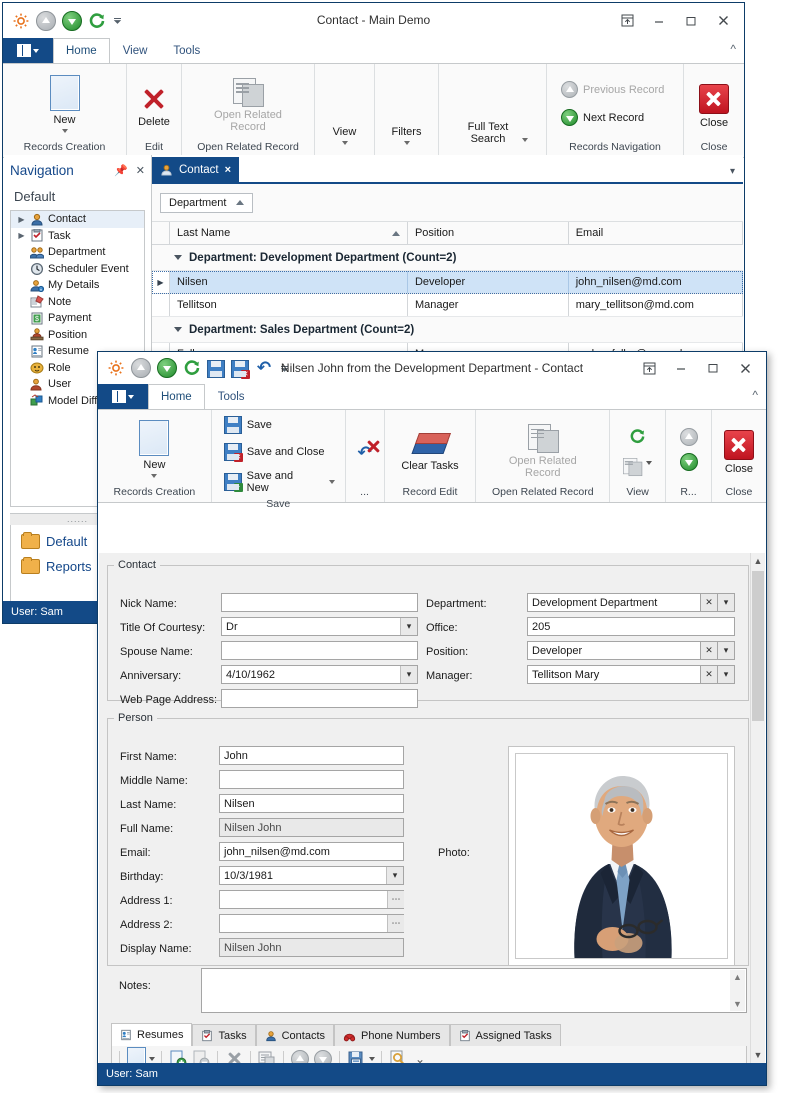 The image size is (787, 1093). I want to click on find-button, so click(398, 1056).